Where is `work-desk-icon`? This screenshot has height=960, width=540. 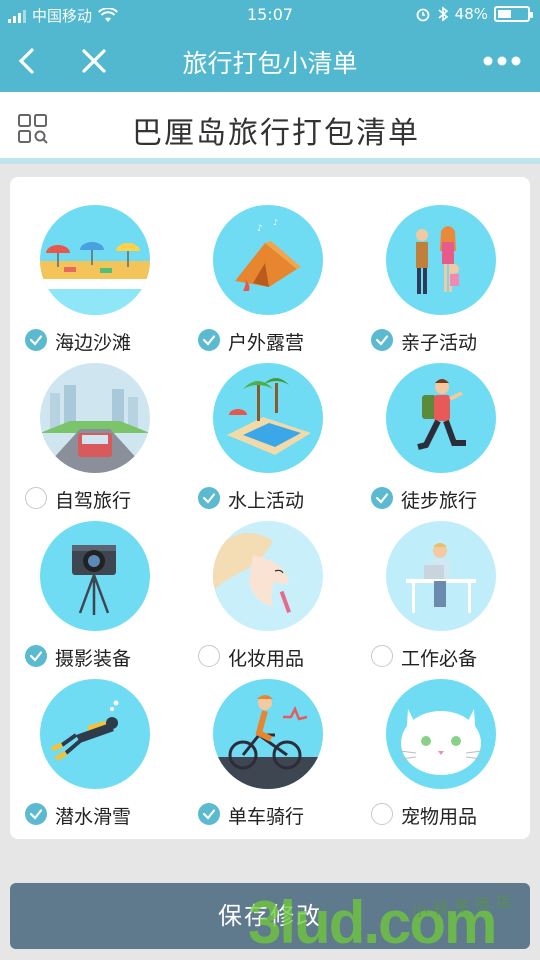 work-desk-icon is located at coordinates (441, 576).